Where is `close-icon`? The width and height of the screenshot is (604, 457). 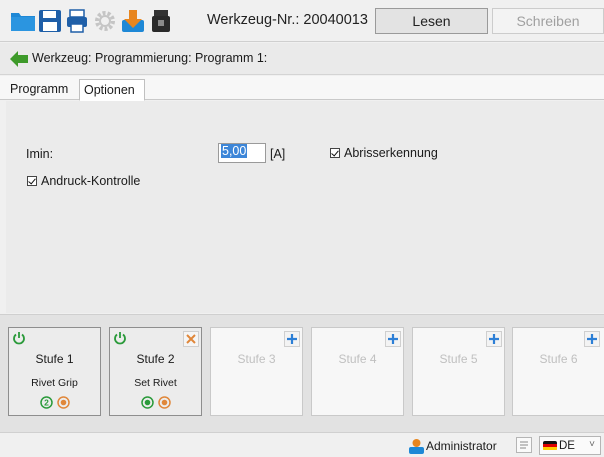
close-icon is located at coordinates (191, 339).